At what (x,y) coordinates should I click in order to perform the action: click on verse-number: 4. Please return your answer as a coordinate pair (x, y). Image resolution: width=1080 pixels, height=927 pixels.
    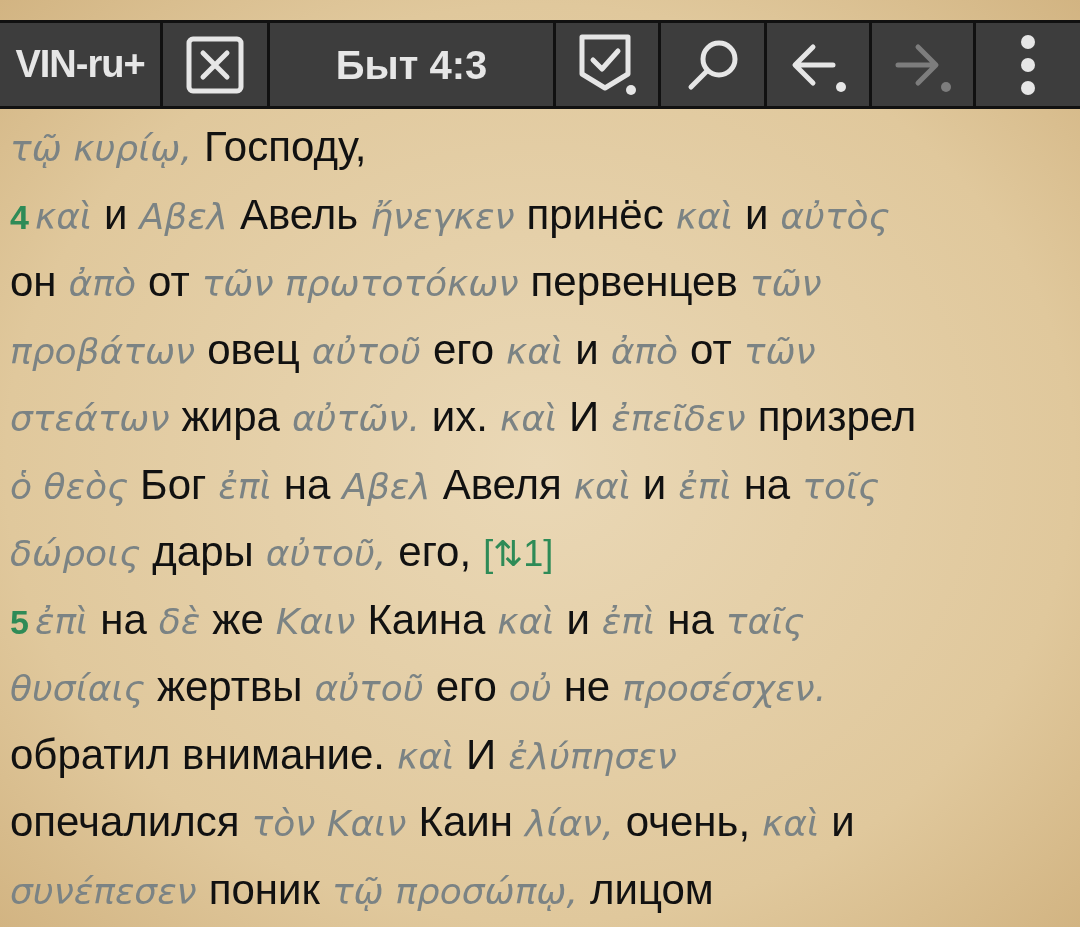
    Looking at the image, I should click on (19, 217).